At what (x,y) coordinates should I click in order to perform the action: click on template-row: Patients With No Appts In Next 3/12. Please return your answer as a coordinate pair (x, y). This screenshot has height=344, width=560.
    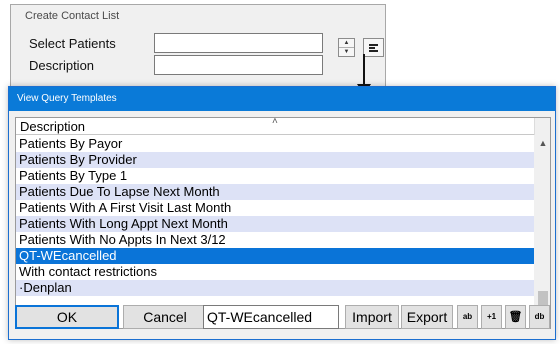
    Looking at the image, I should click on (275, 240).